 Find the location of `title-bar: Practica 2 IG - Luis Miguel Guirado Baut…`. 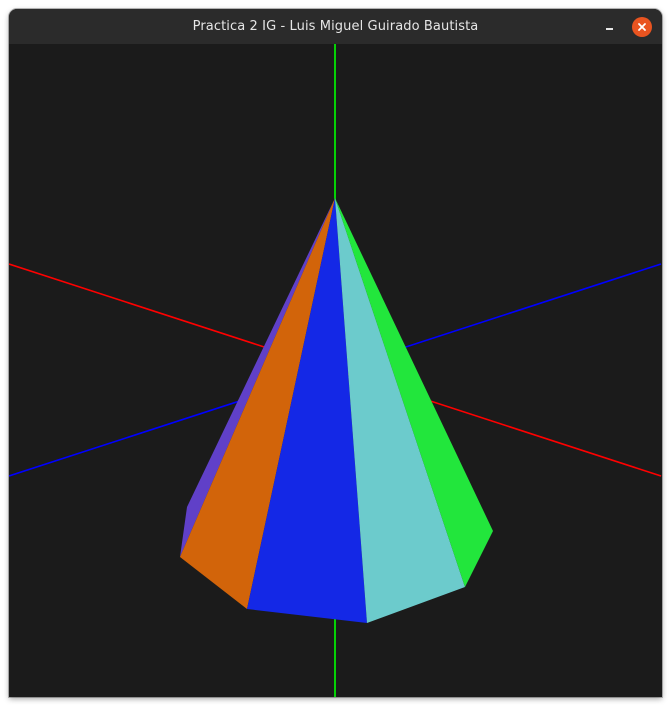

title-bar: Practica 2 IG - Luis Miguel Guirado Baut… is located at coordinates (335, 26).